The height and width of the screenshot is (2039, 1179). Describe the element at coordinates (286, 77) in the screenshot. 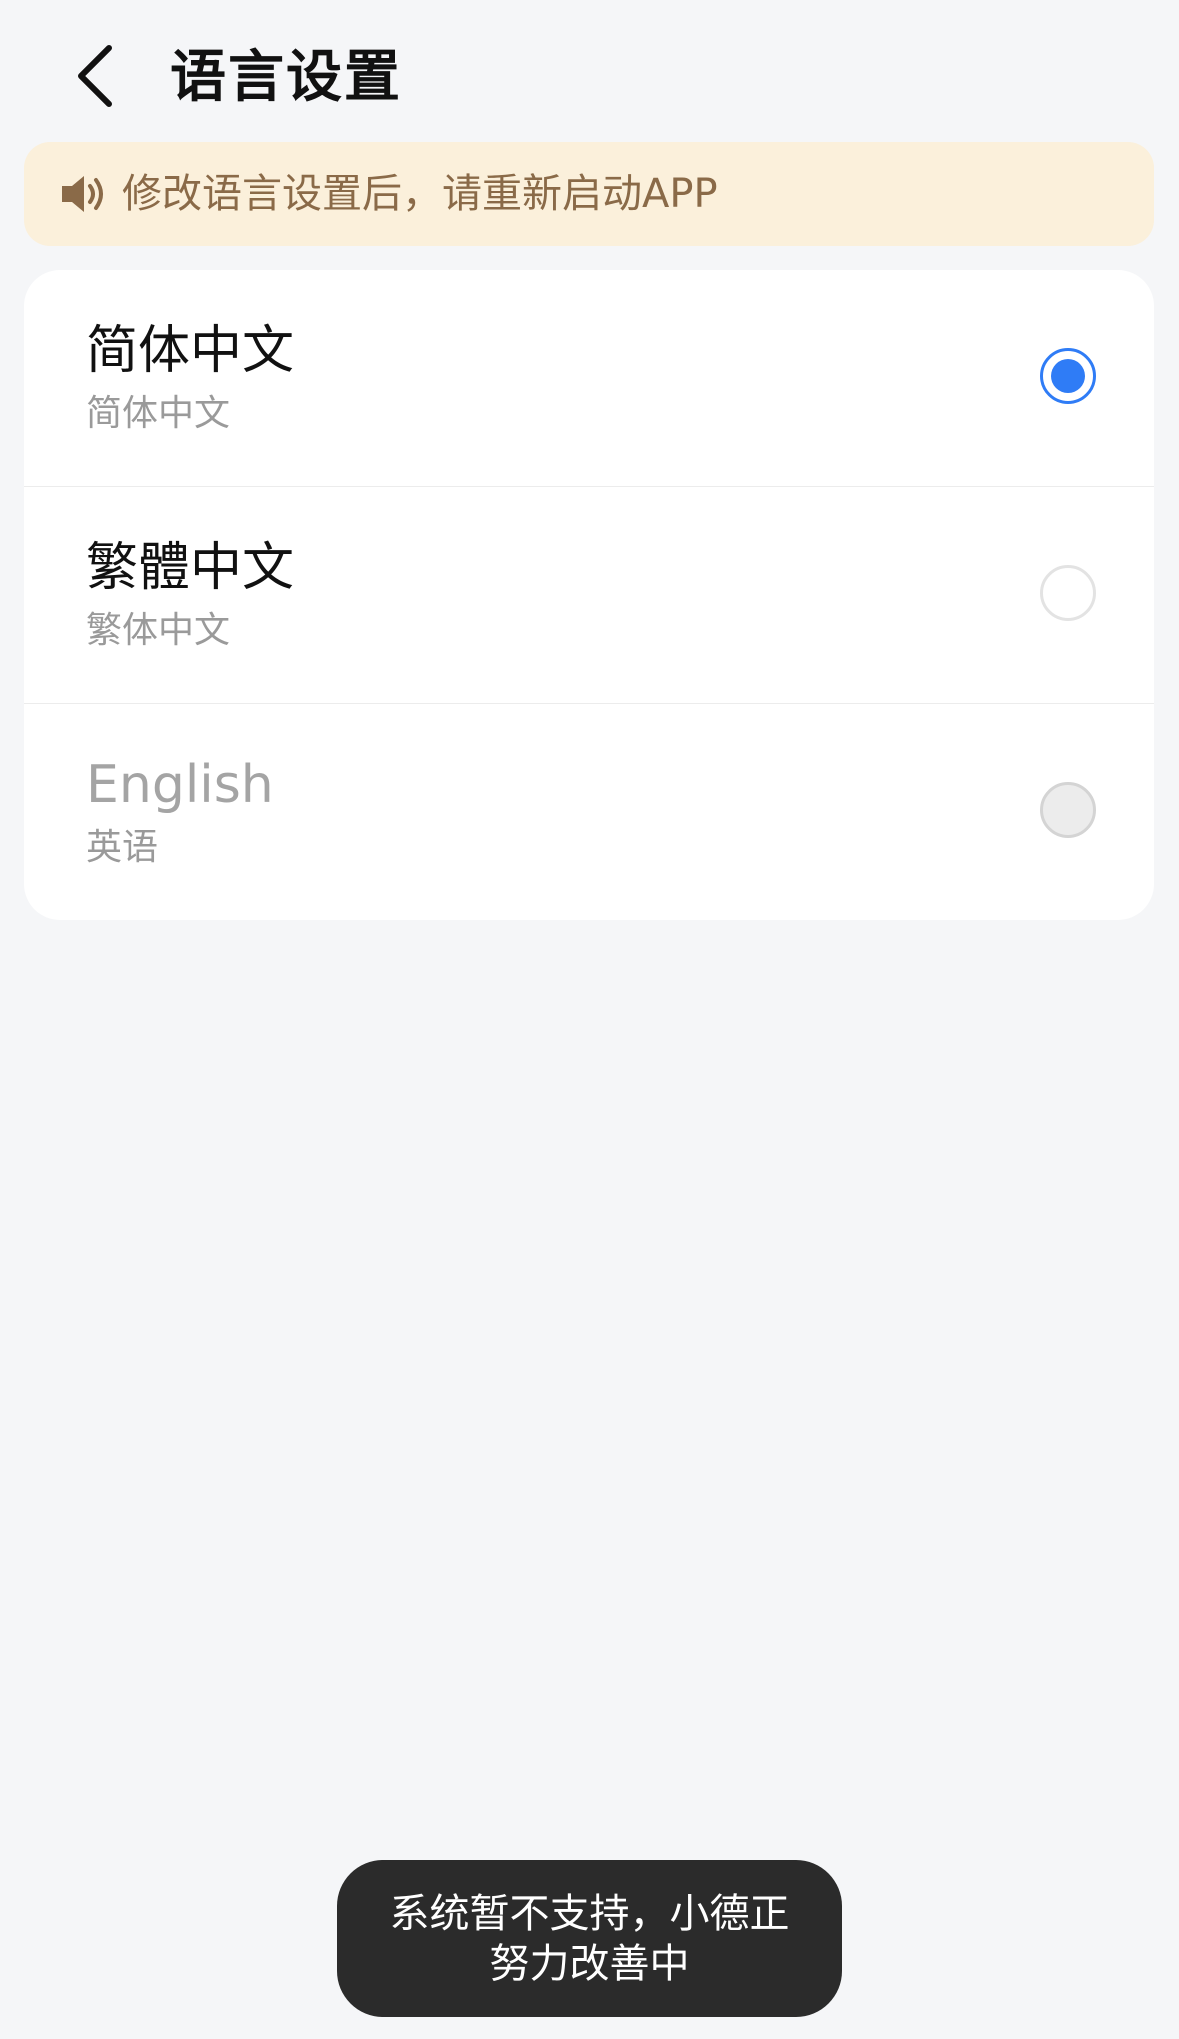

I see `page-title: 语言设置` at that location.